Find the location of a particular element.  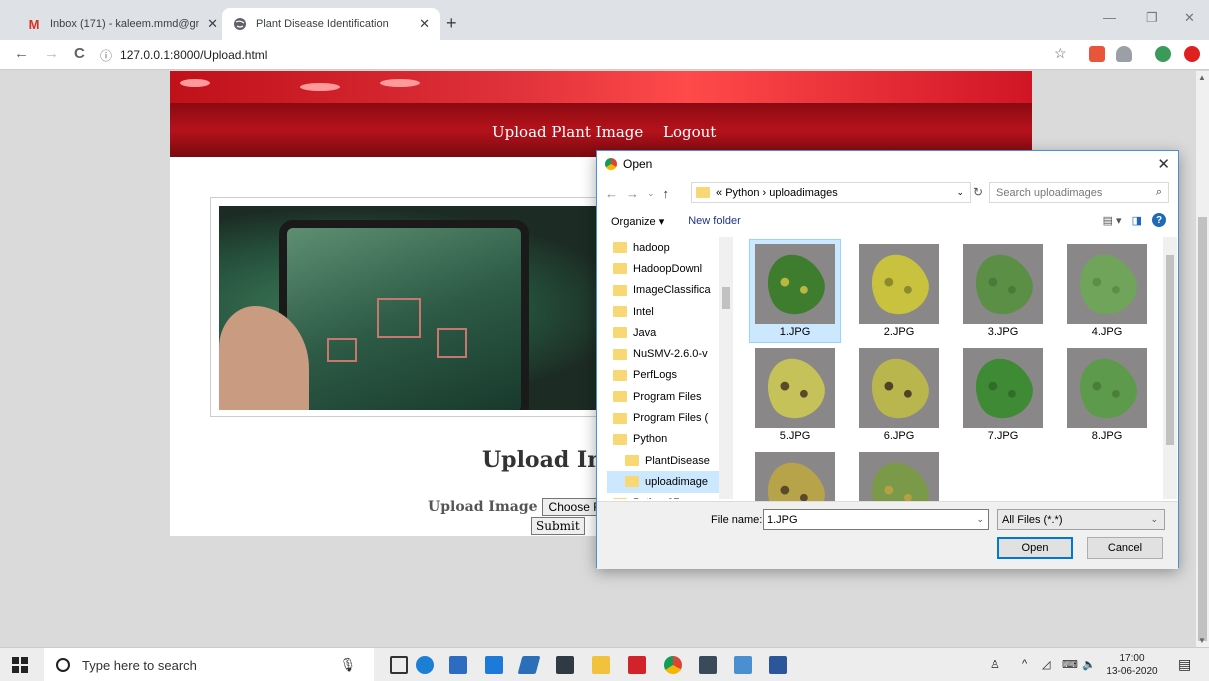

back-button: ← is located at coordinates (21, 53).